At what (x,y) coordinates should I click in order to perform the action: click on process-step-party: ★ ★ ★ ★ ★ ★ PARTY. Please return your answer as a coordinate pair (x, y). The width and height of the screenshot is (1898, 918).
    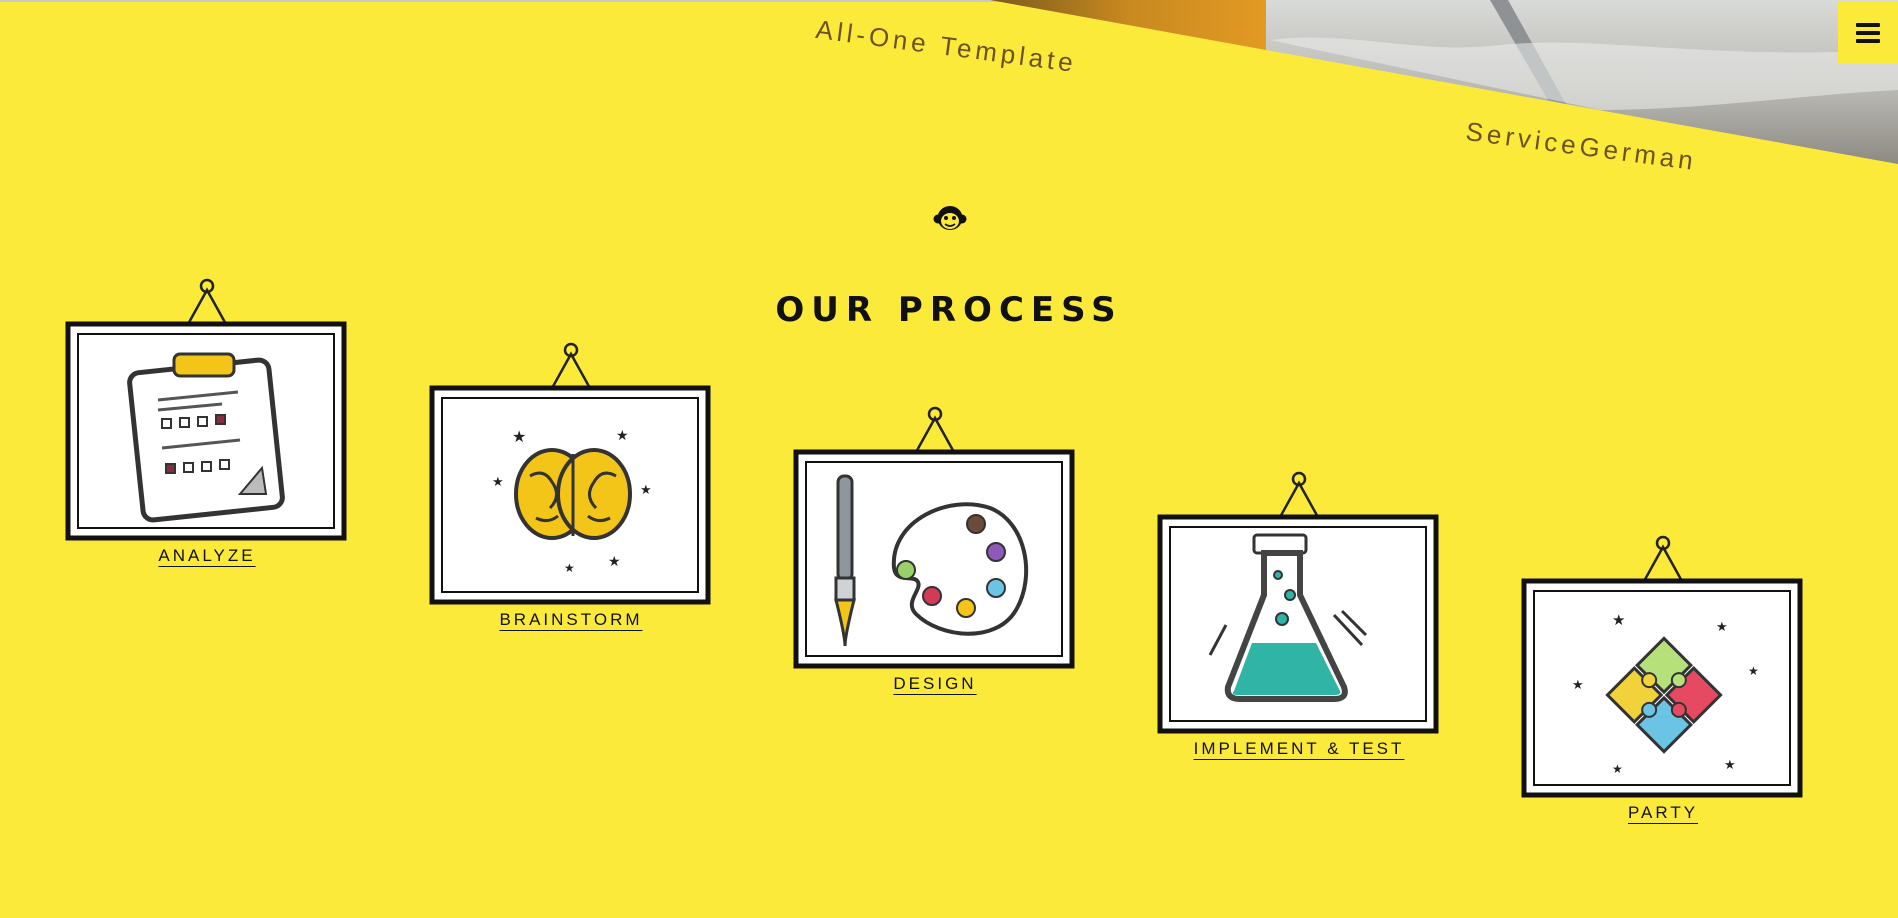
    Looking at the image, I should click on (1663, 676).